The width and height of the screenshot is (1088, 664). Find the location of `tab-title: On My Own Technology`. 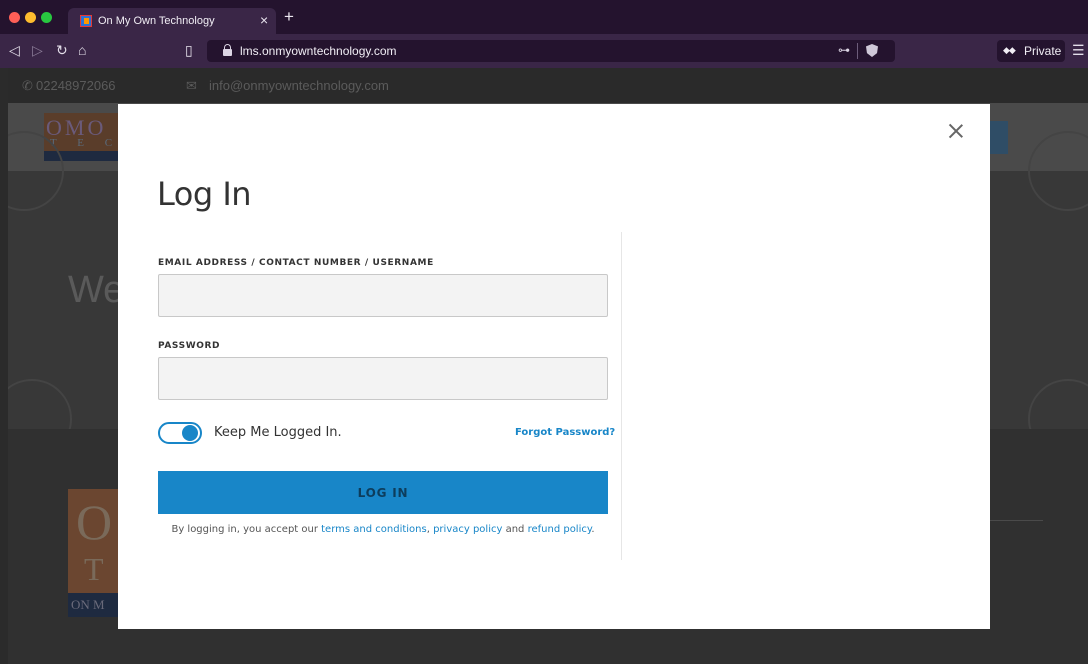

tab-title: On My Own Technology is located at coordinates (156, 21).